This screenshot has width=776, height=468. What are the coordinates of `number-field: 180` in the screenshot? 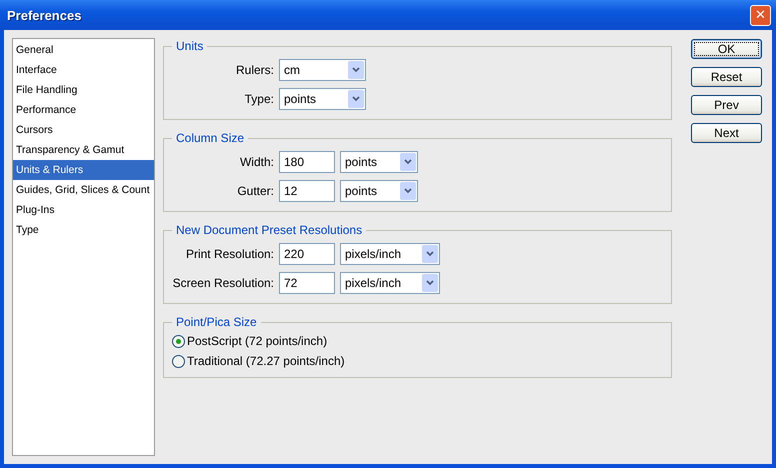 It's located at (307, 161).